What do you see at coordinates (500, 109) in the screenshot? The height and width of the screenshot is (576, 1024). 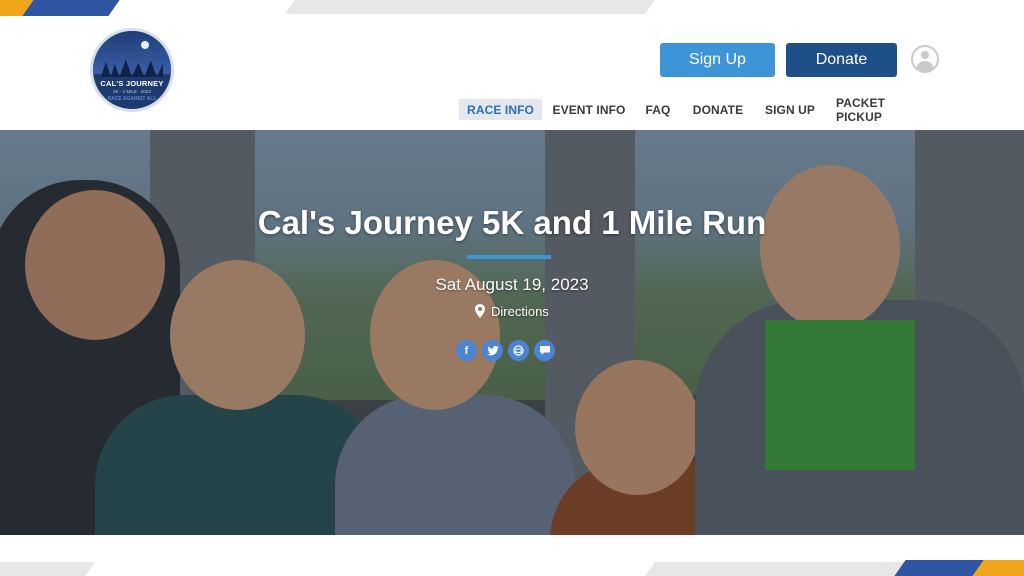 I see `nav-race-info: RACE INFO` at bounding box center [500, 109].